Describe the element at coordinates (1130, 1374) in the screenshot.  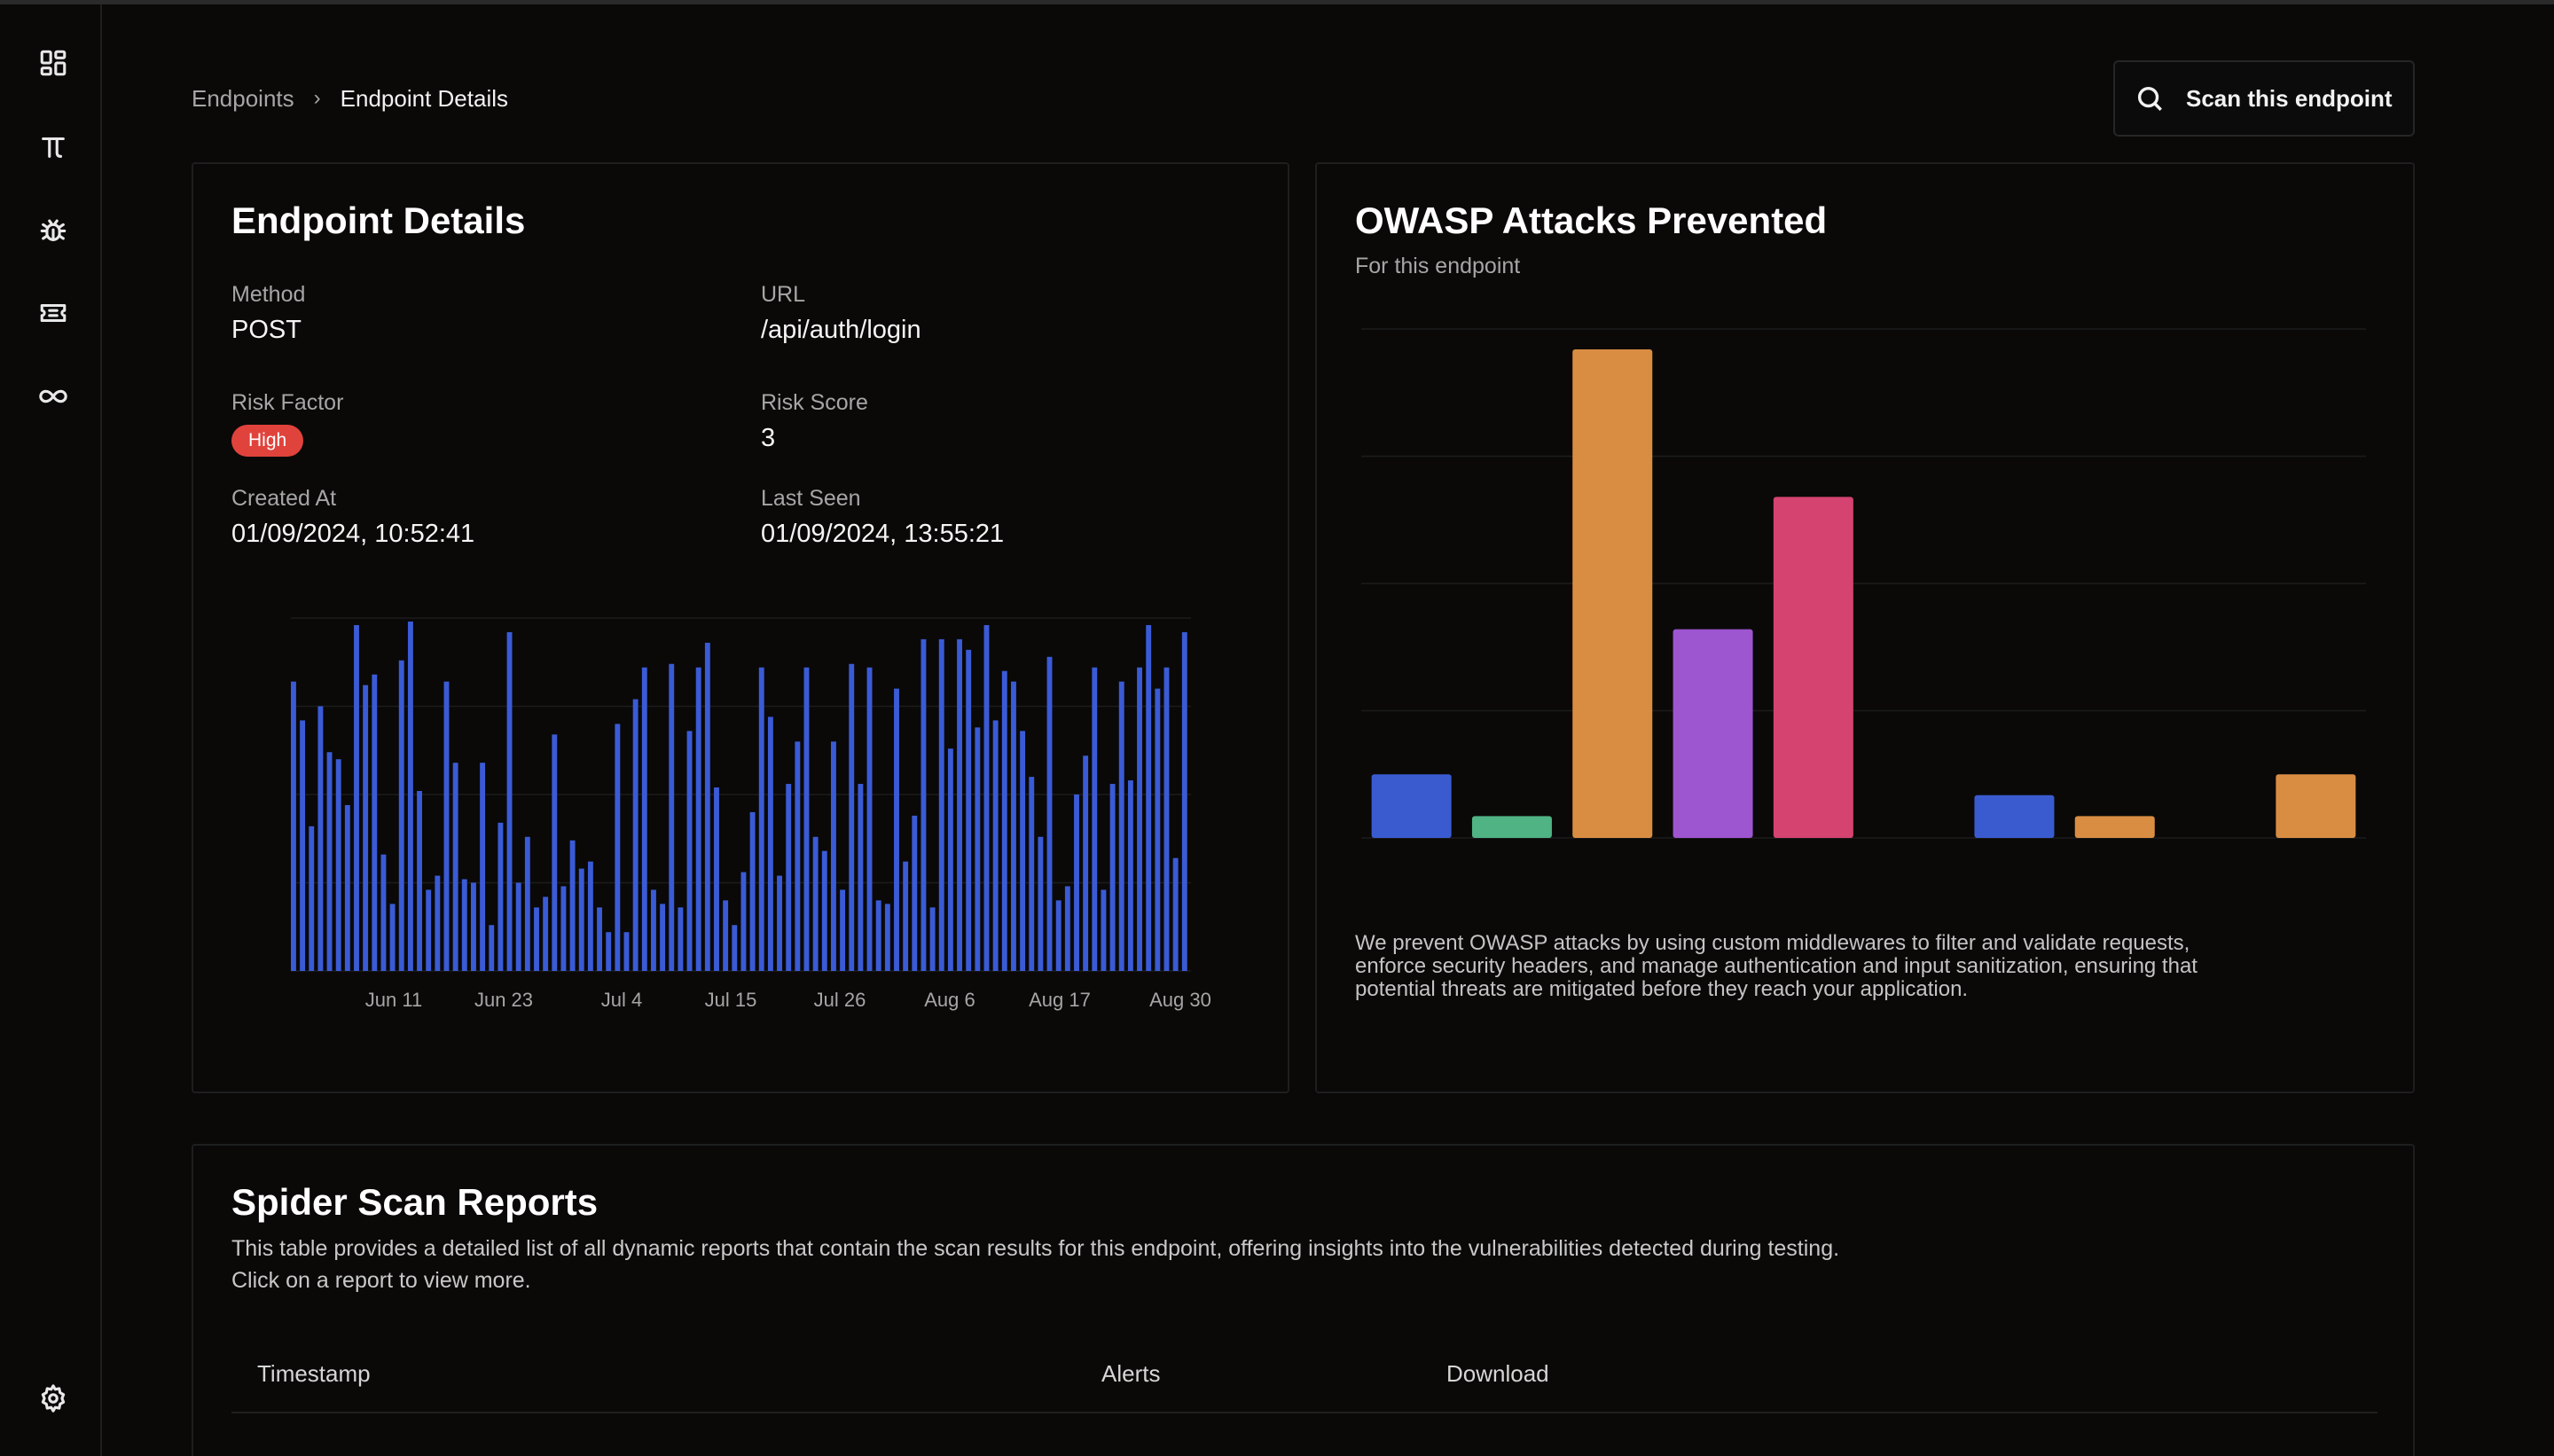
I see `column-alerts: Alerts` at that location.